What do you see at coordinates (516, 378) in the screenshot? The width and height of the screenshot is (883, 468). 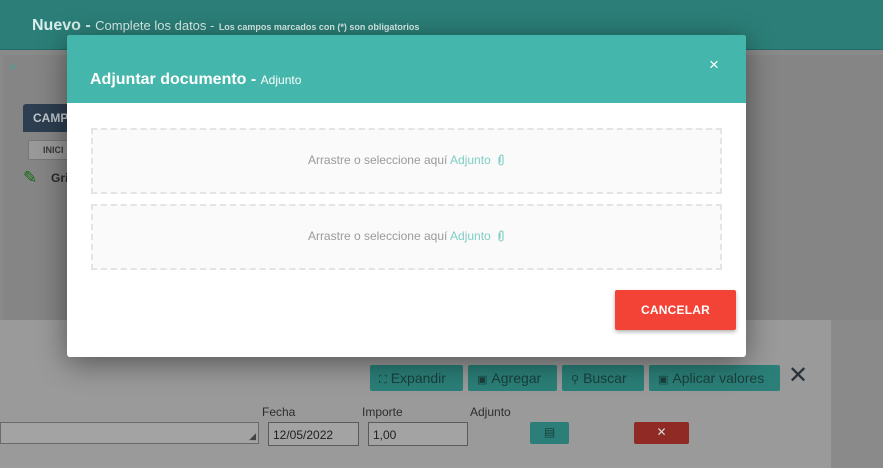 I see `add-label: Agregar` at bounding box center [516, 378].